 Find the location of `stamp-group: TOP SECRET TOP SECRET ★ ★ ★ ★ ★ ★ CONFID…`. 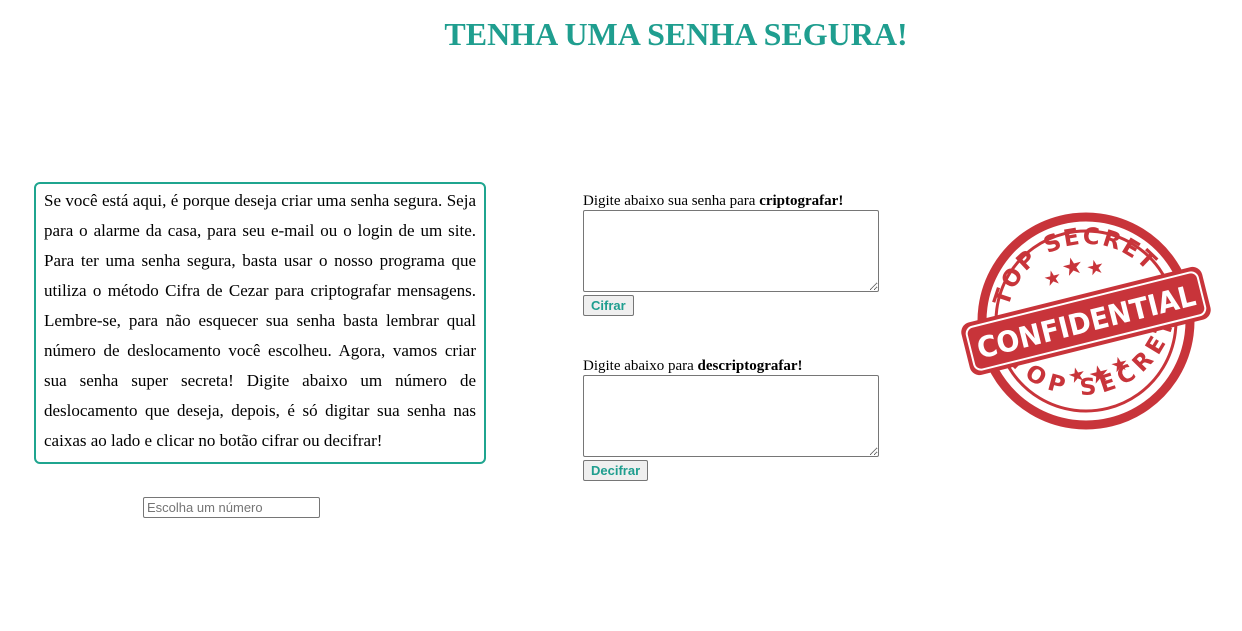

stamp-group: TOP SECRET TOP SECRET ★ ★ ★ ★ ★ ★ CONFID… is located at coordinates (1086, 318).